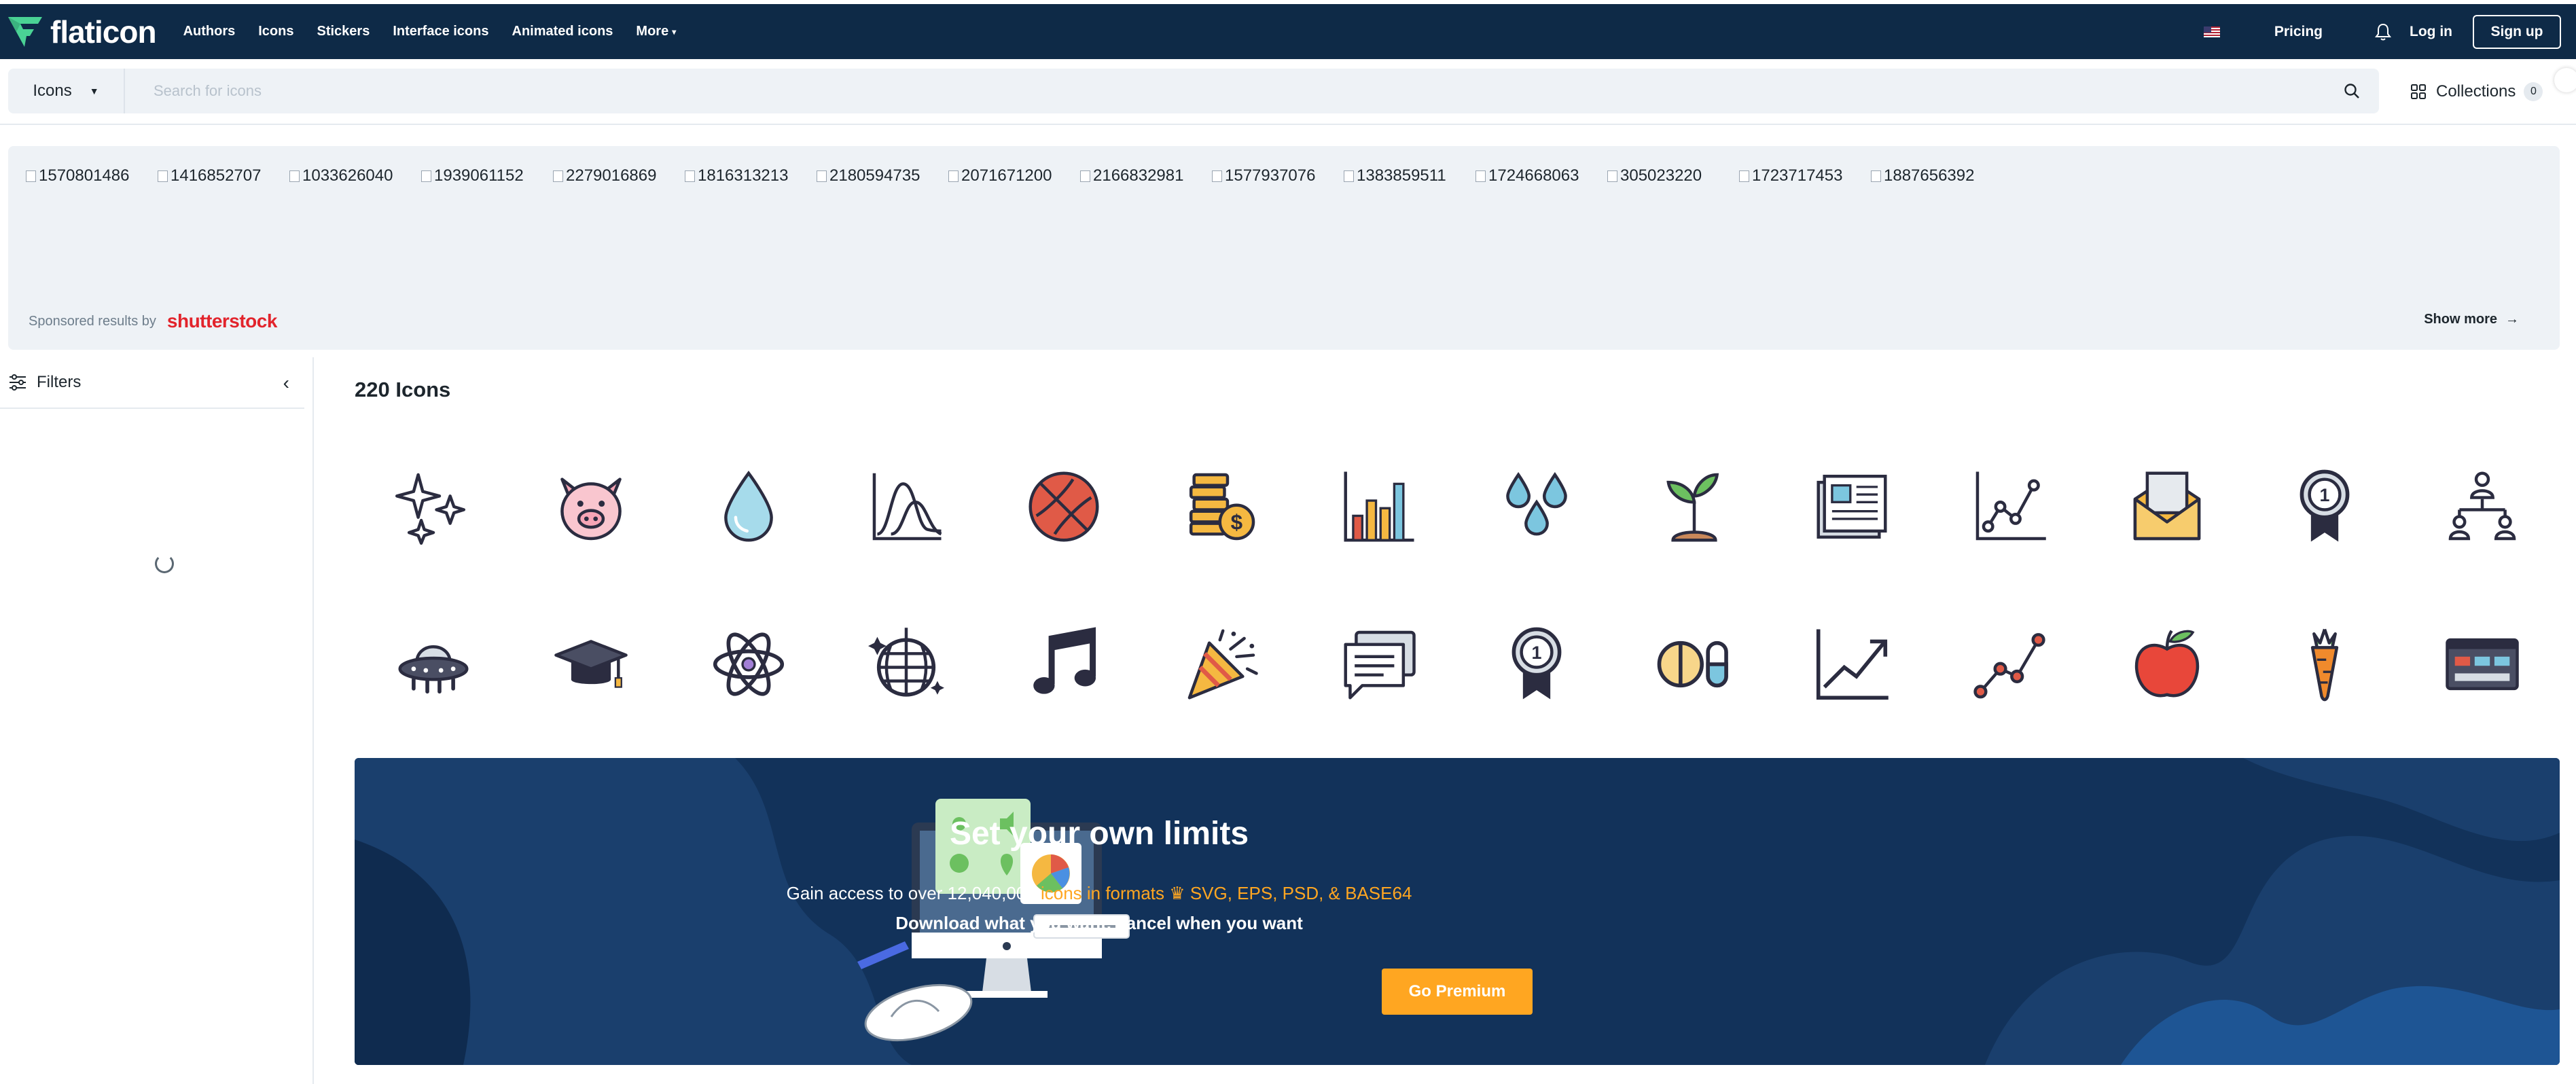 The height and width of the screenshot is (1084, 2576). Describe the element at coordinates (2211, 32) in the screenshot. I see `us-flag-icon` at that location.